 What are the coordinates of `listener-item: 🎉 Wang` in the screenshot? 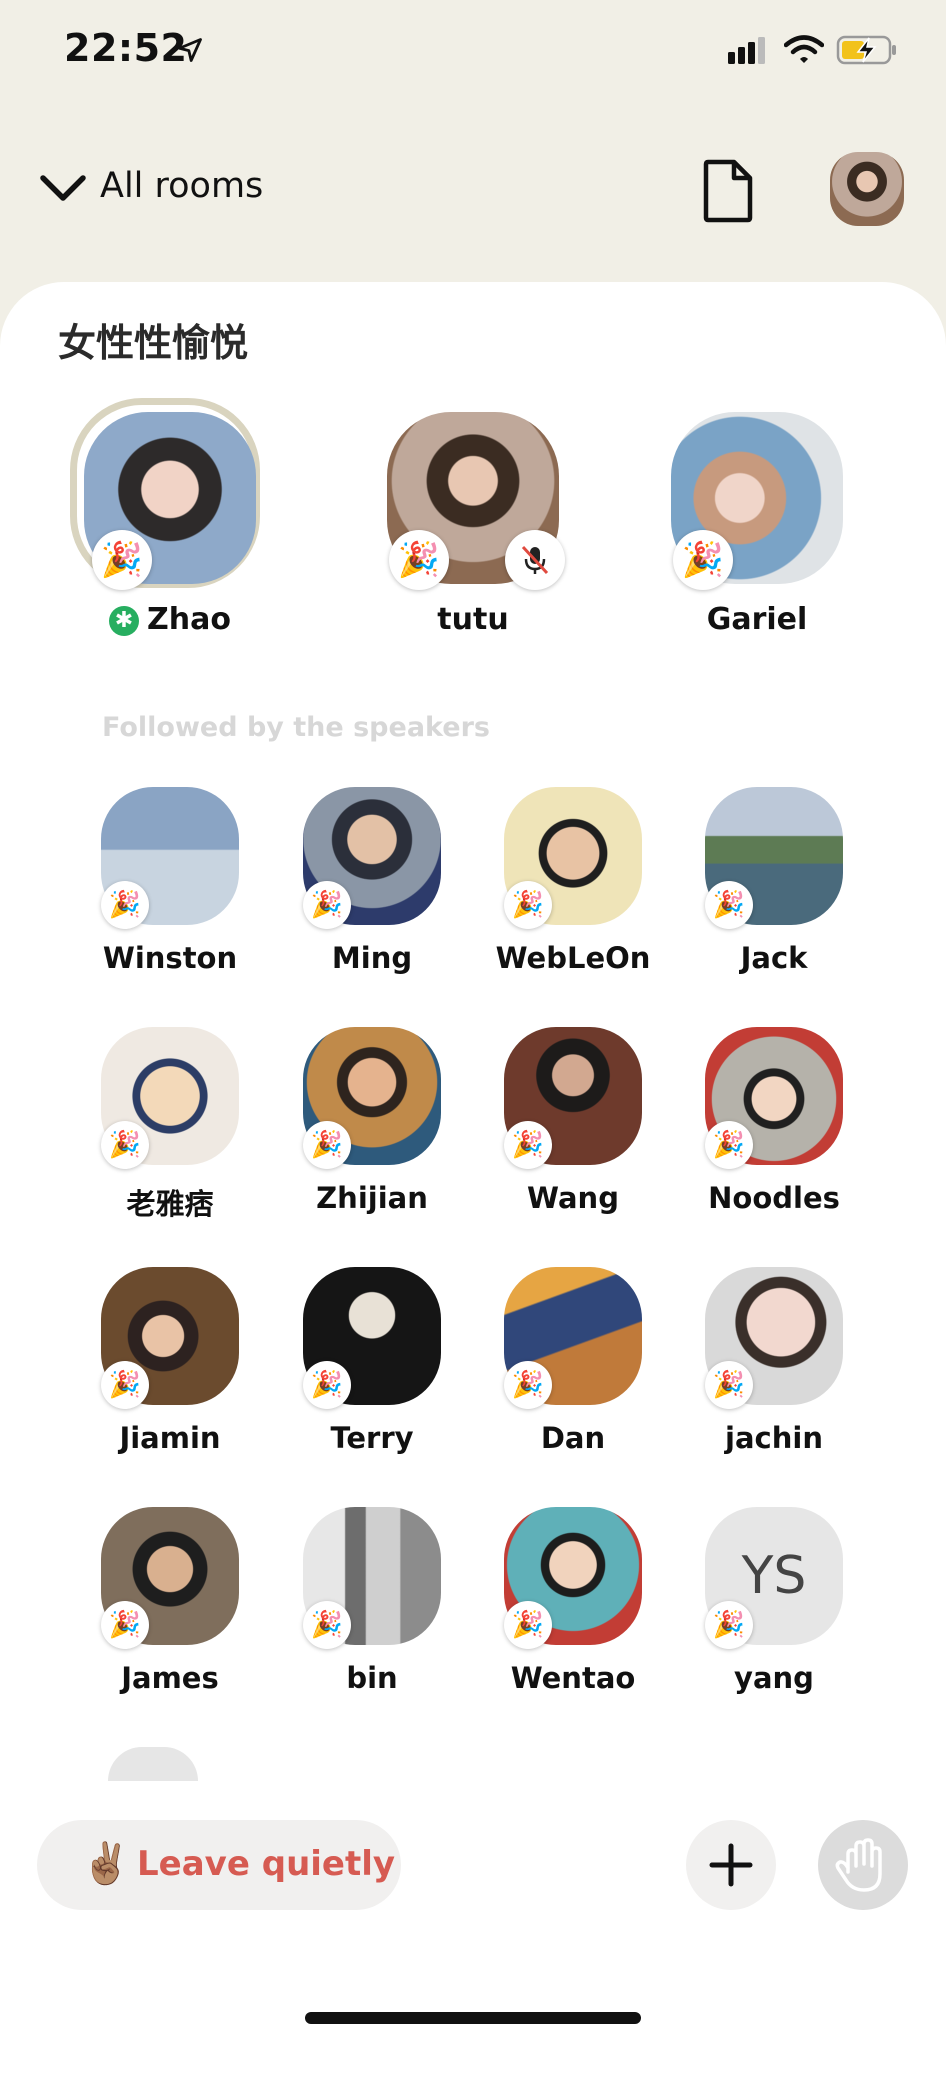 It's located at (573, 1121).